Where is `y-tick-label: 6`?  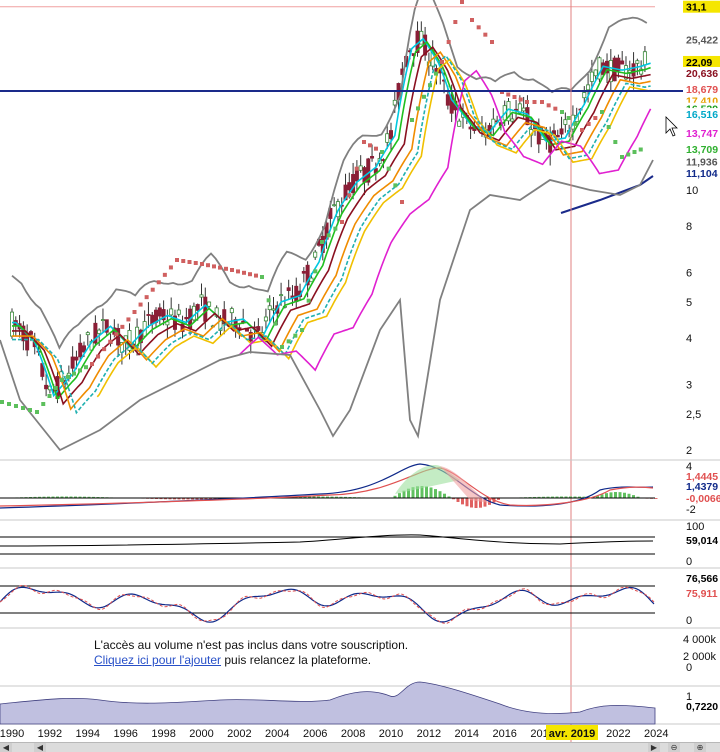 y-tick-label: 6 is located at coordinates (689, 274).